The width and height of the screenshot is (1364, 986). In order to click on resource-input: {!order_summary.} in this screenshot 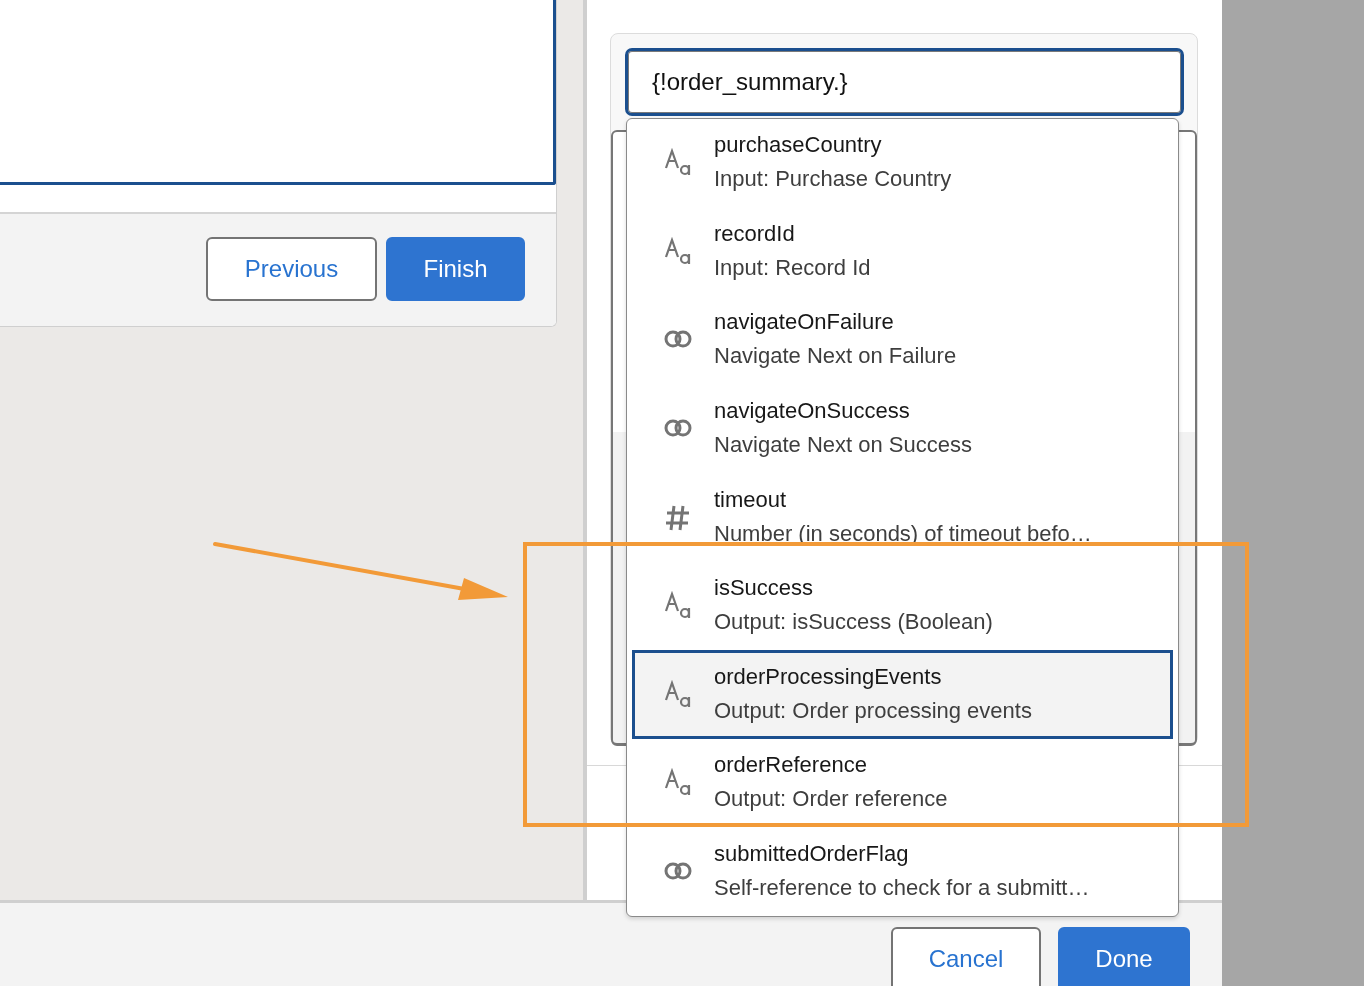, I will do `click(904, 82)`.